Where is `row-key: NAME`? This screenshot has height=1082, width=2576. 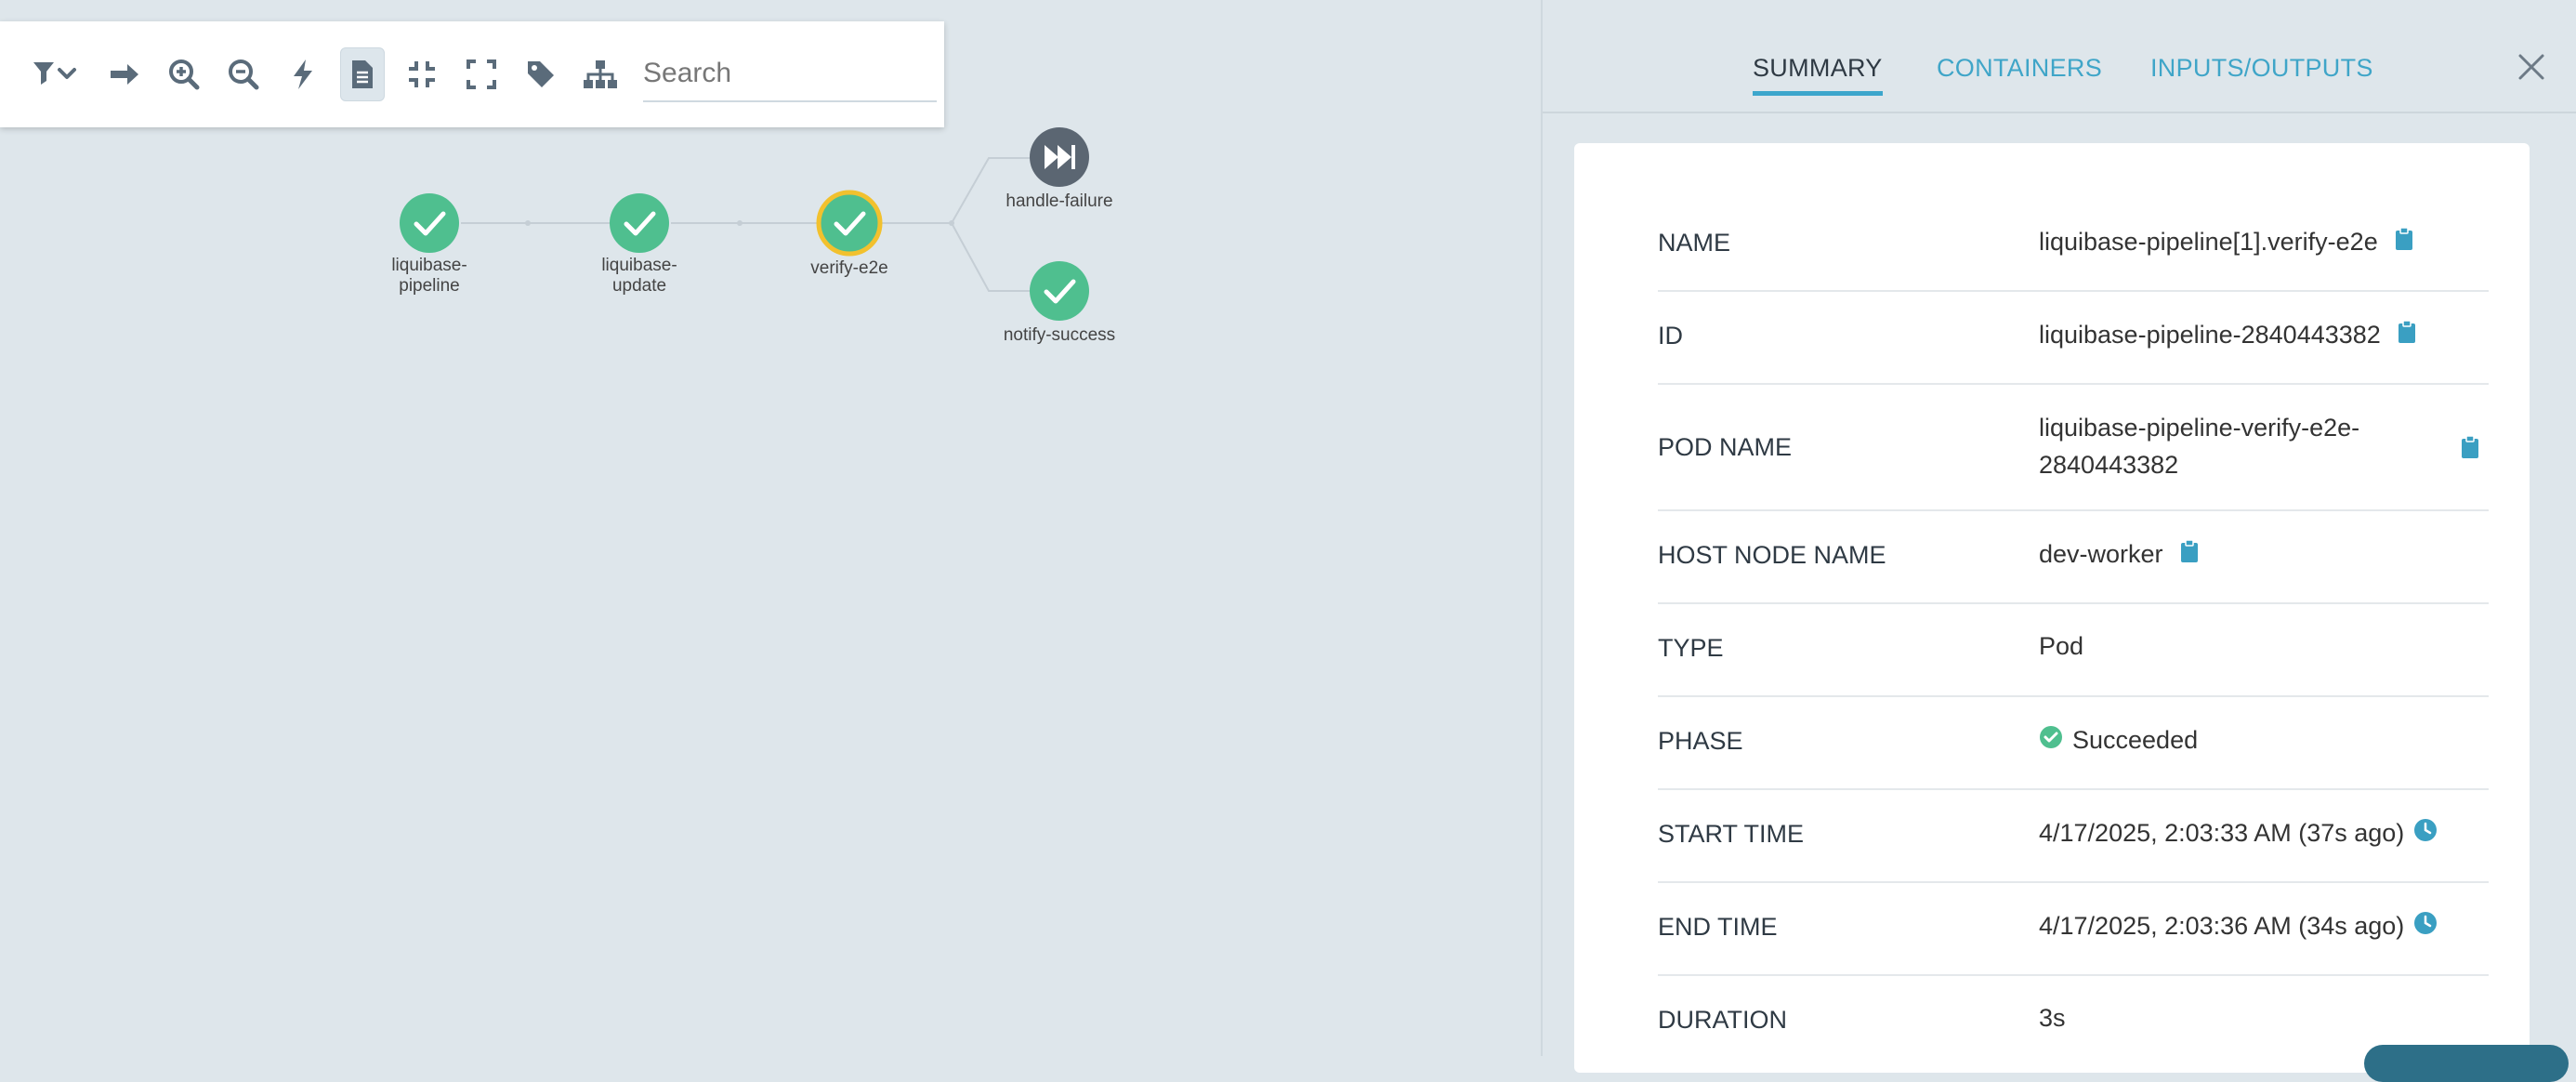
row-key: NAME is located at coordinates (1694, 243).